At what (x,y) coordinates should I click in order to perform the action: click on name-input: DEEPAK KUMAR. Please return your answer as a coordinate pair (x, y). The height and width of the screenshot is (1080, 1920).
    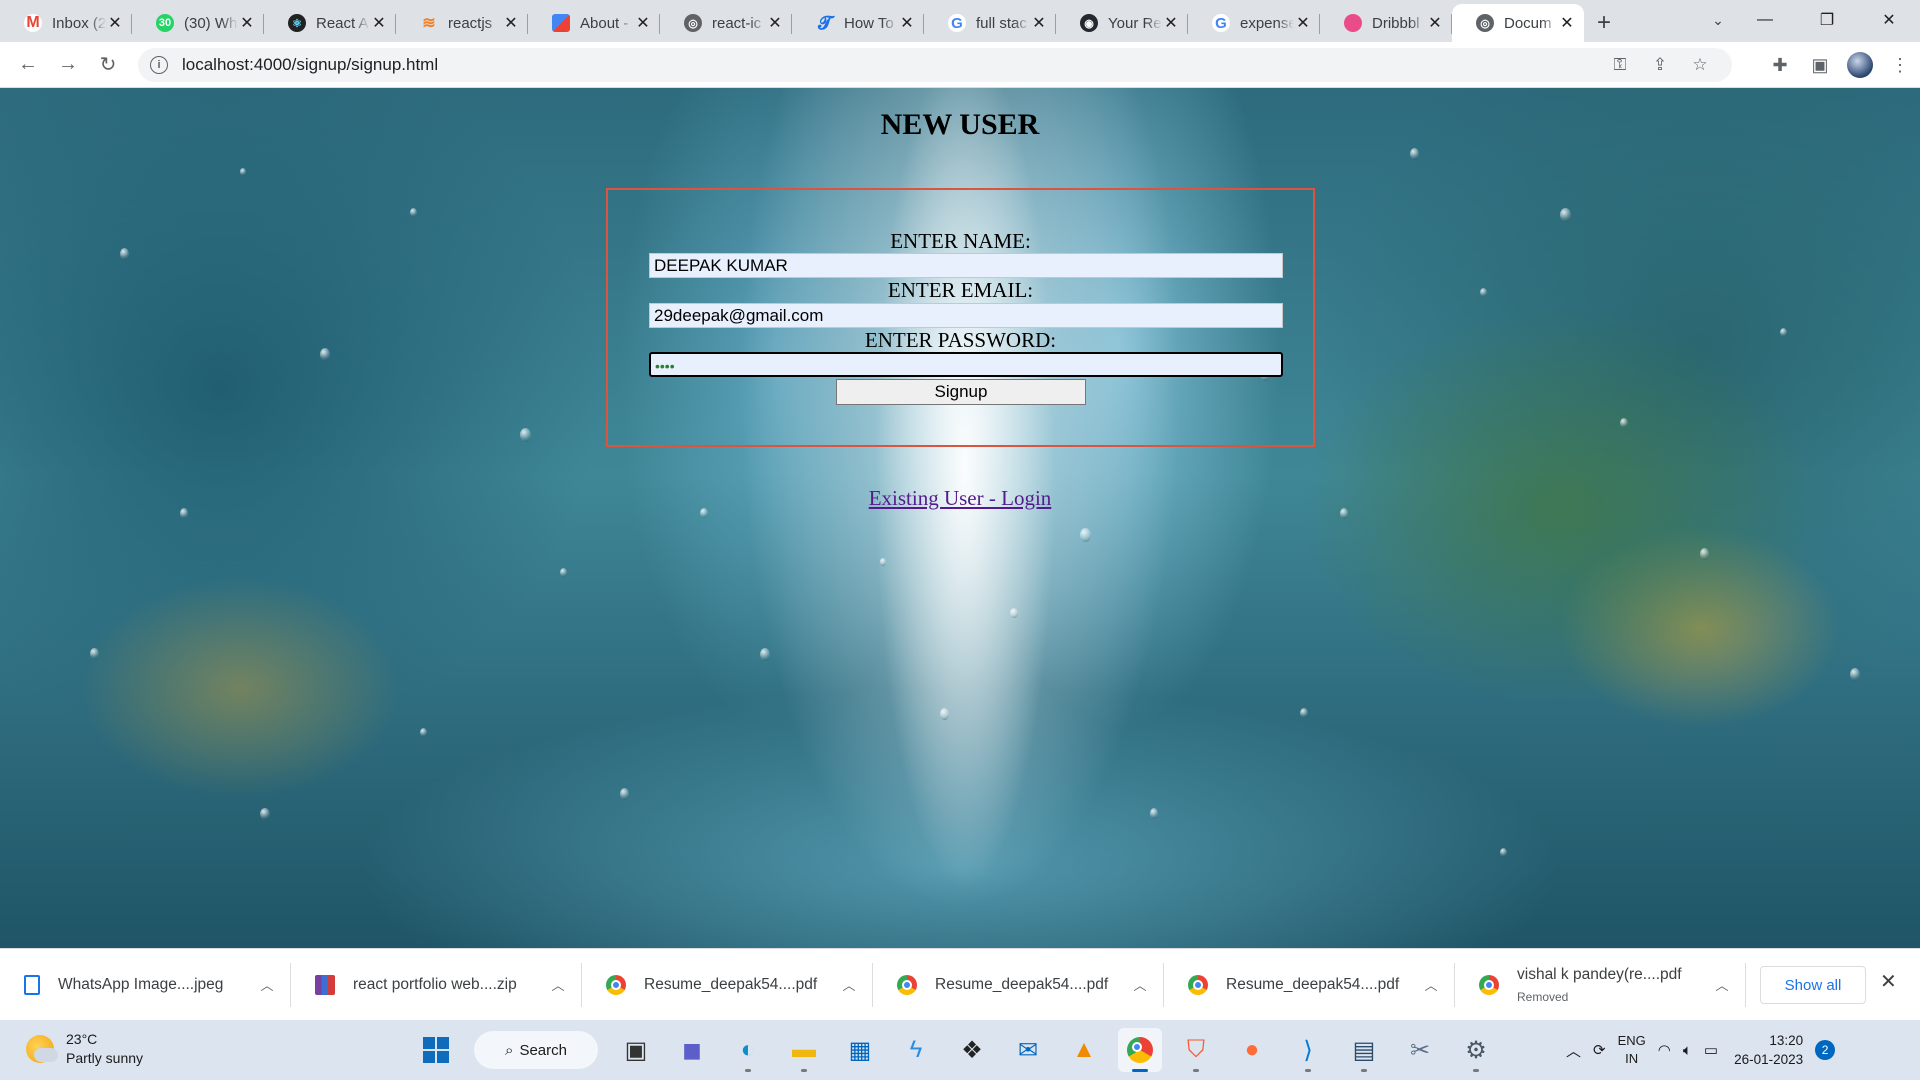
    Looking at the image, I should click on (966, 265).